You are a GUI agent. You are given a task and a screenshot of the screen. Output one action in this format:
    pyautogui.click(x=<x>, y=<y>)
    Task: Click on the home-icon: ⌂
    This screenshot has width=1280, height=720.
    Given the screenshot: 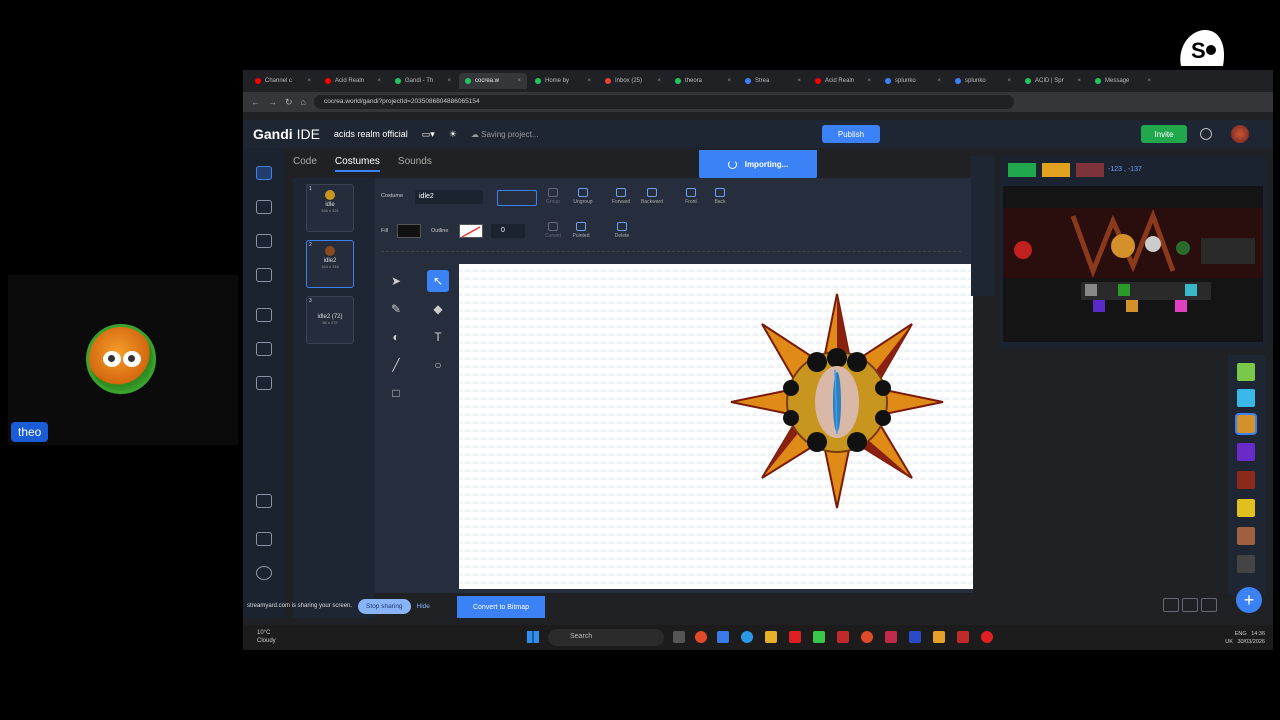 What is the action you would take?
    pyautogui.click(x=303, y=102)
    